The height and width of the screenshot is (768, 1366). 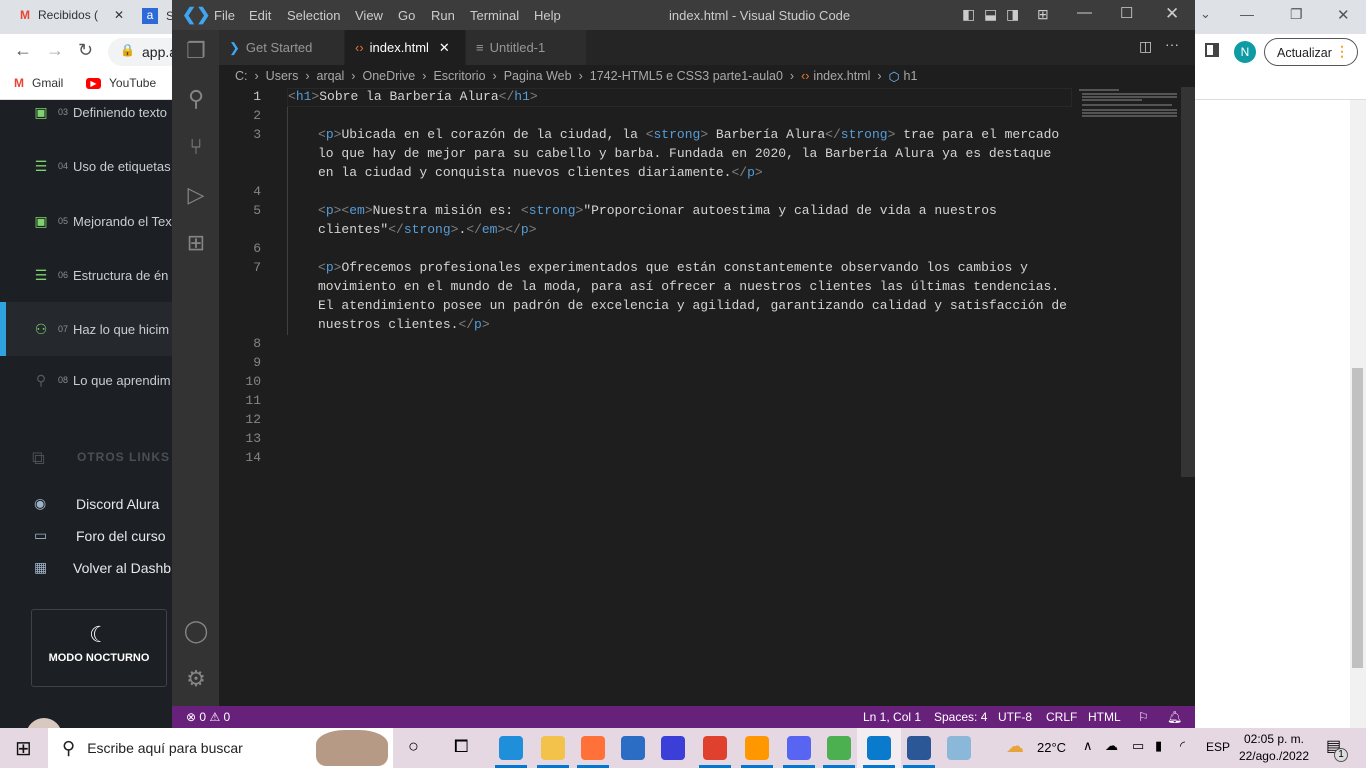 I want to click on app-icon, so click(x=673, y=748).